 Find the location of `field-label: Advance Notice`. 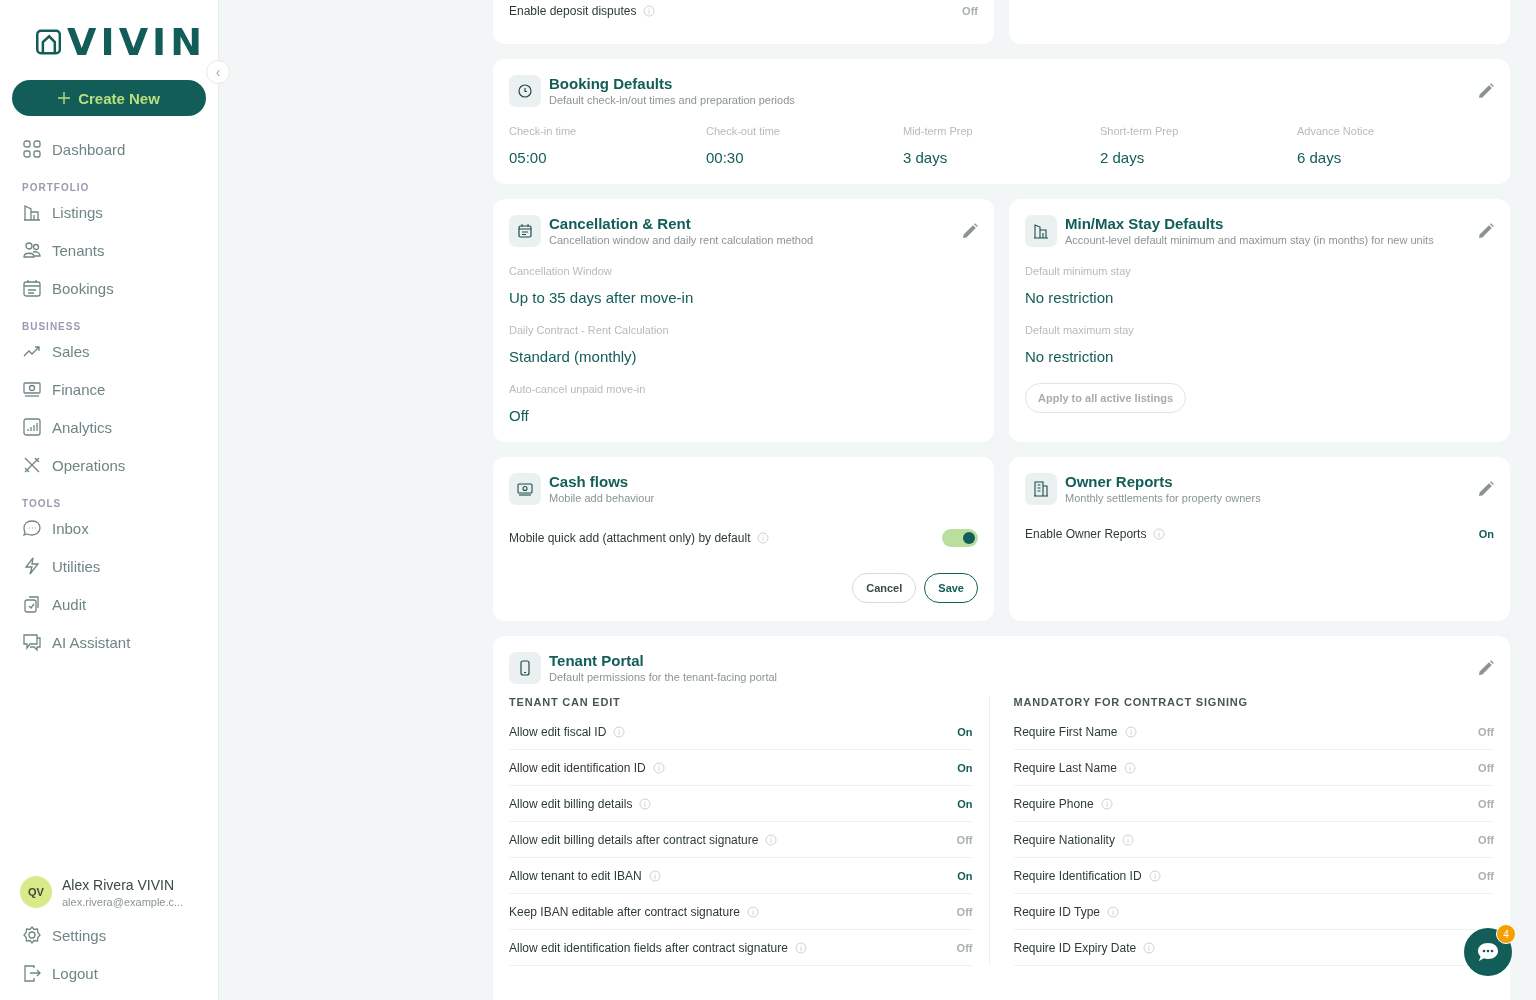

field-label: Advance Notice is located at coordinates (1336, 131).